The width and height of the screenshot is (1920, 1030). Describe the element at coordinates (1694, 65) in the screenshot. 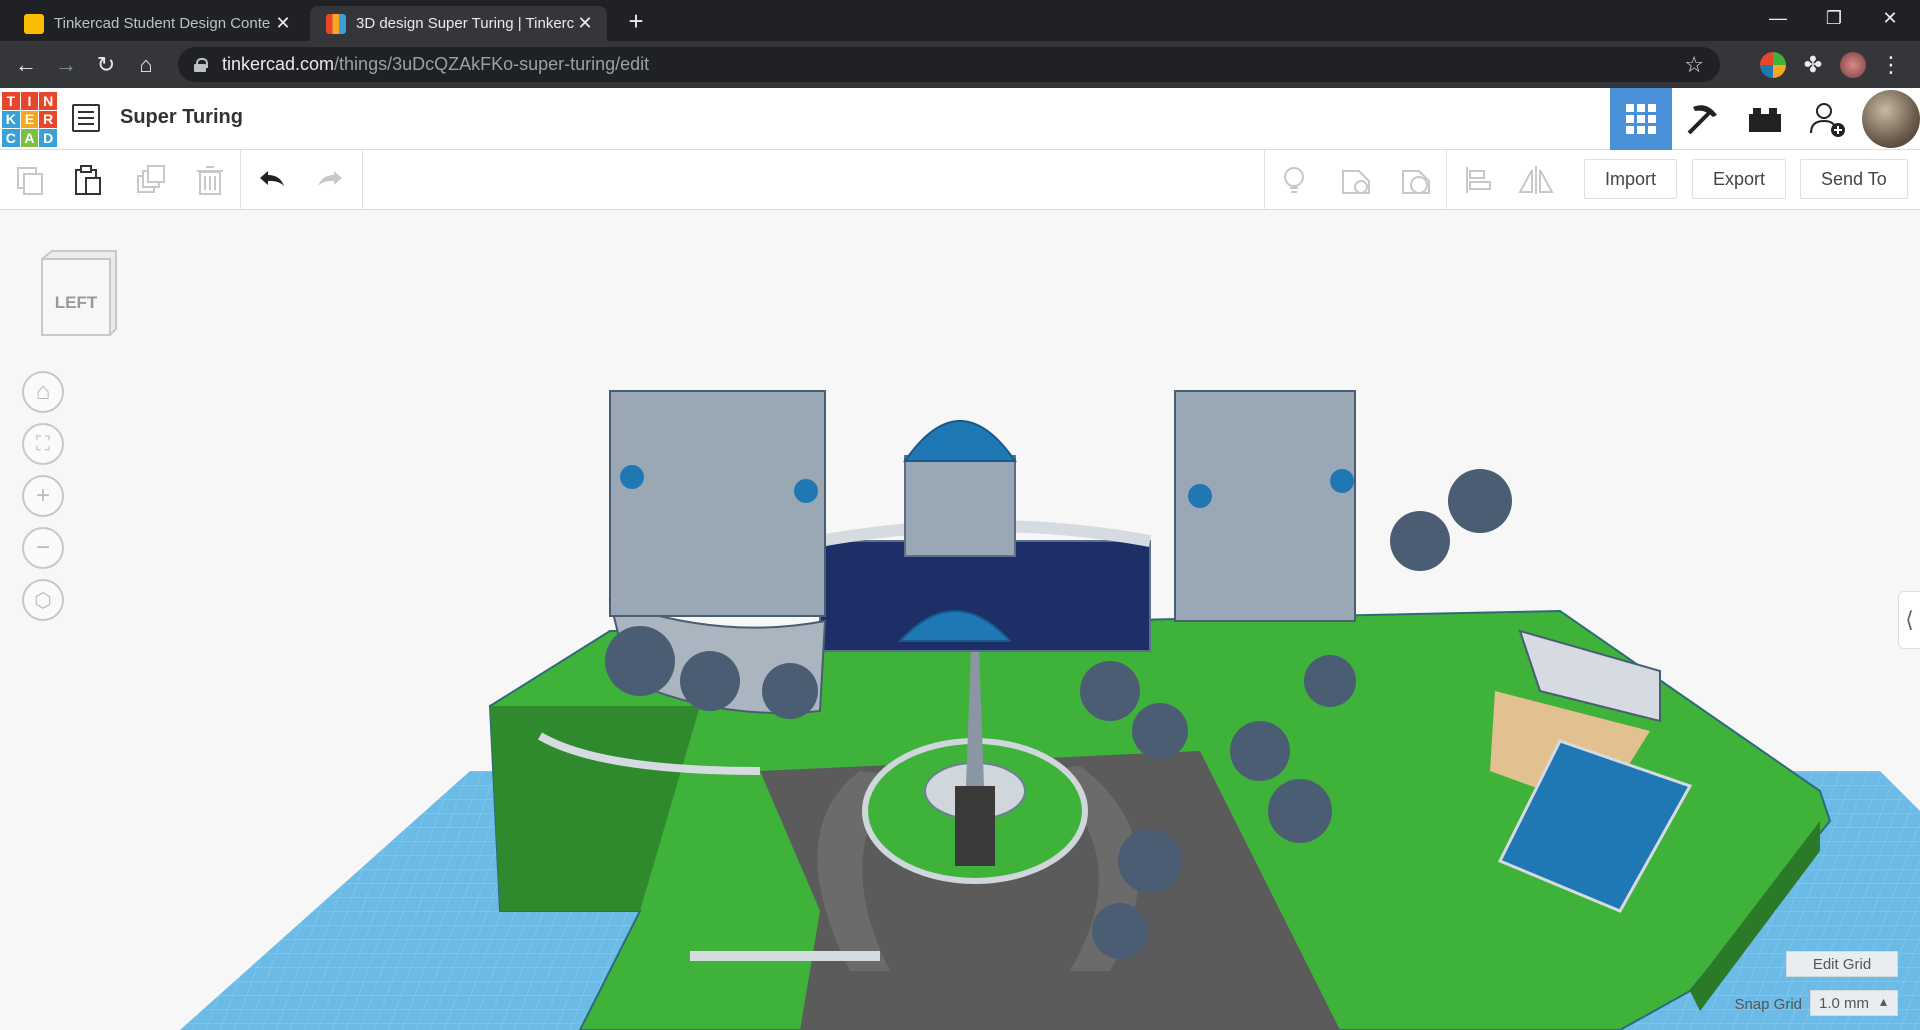

I see `bookmark-star-icon: ☆` at that location.